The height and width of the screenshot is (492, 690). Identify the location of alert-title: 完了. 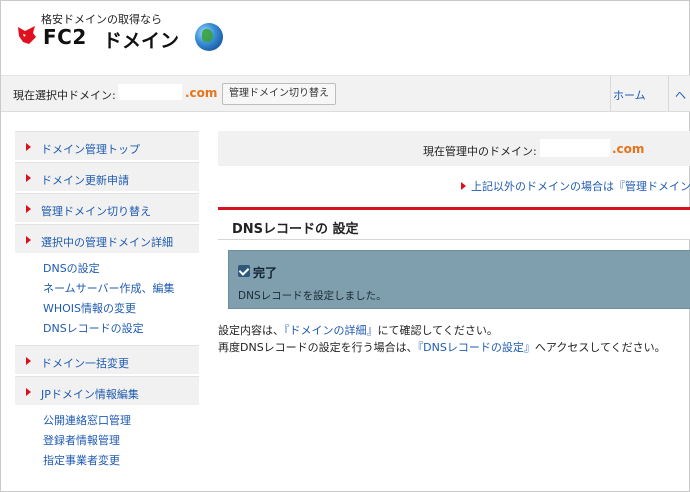
(265, 273).